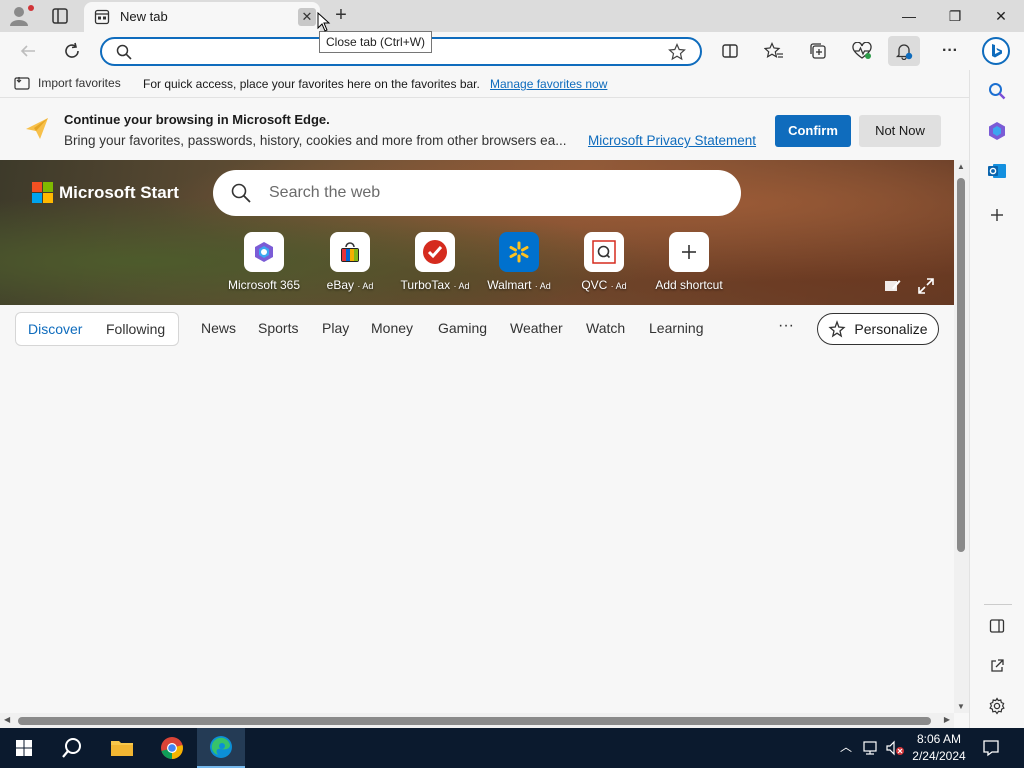 The image size is (1024, 768). I want to click on add-favorite-star-icon, so click(677, 52).